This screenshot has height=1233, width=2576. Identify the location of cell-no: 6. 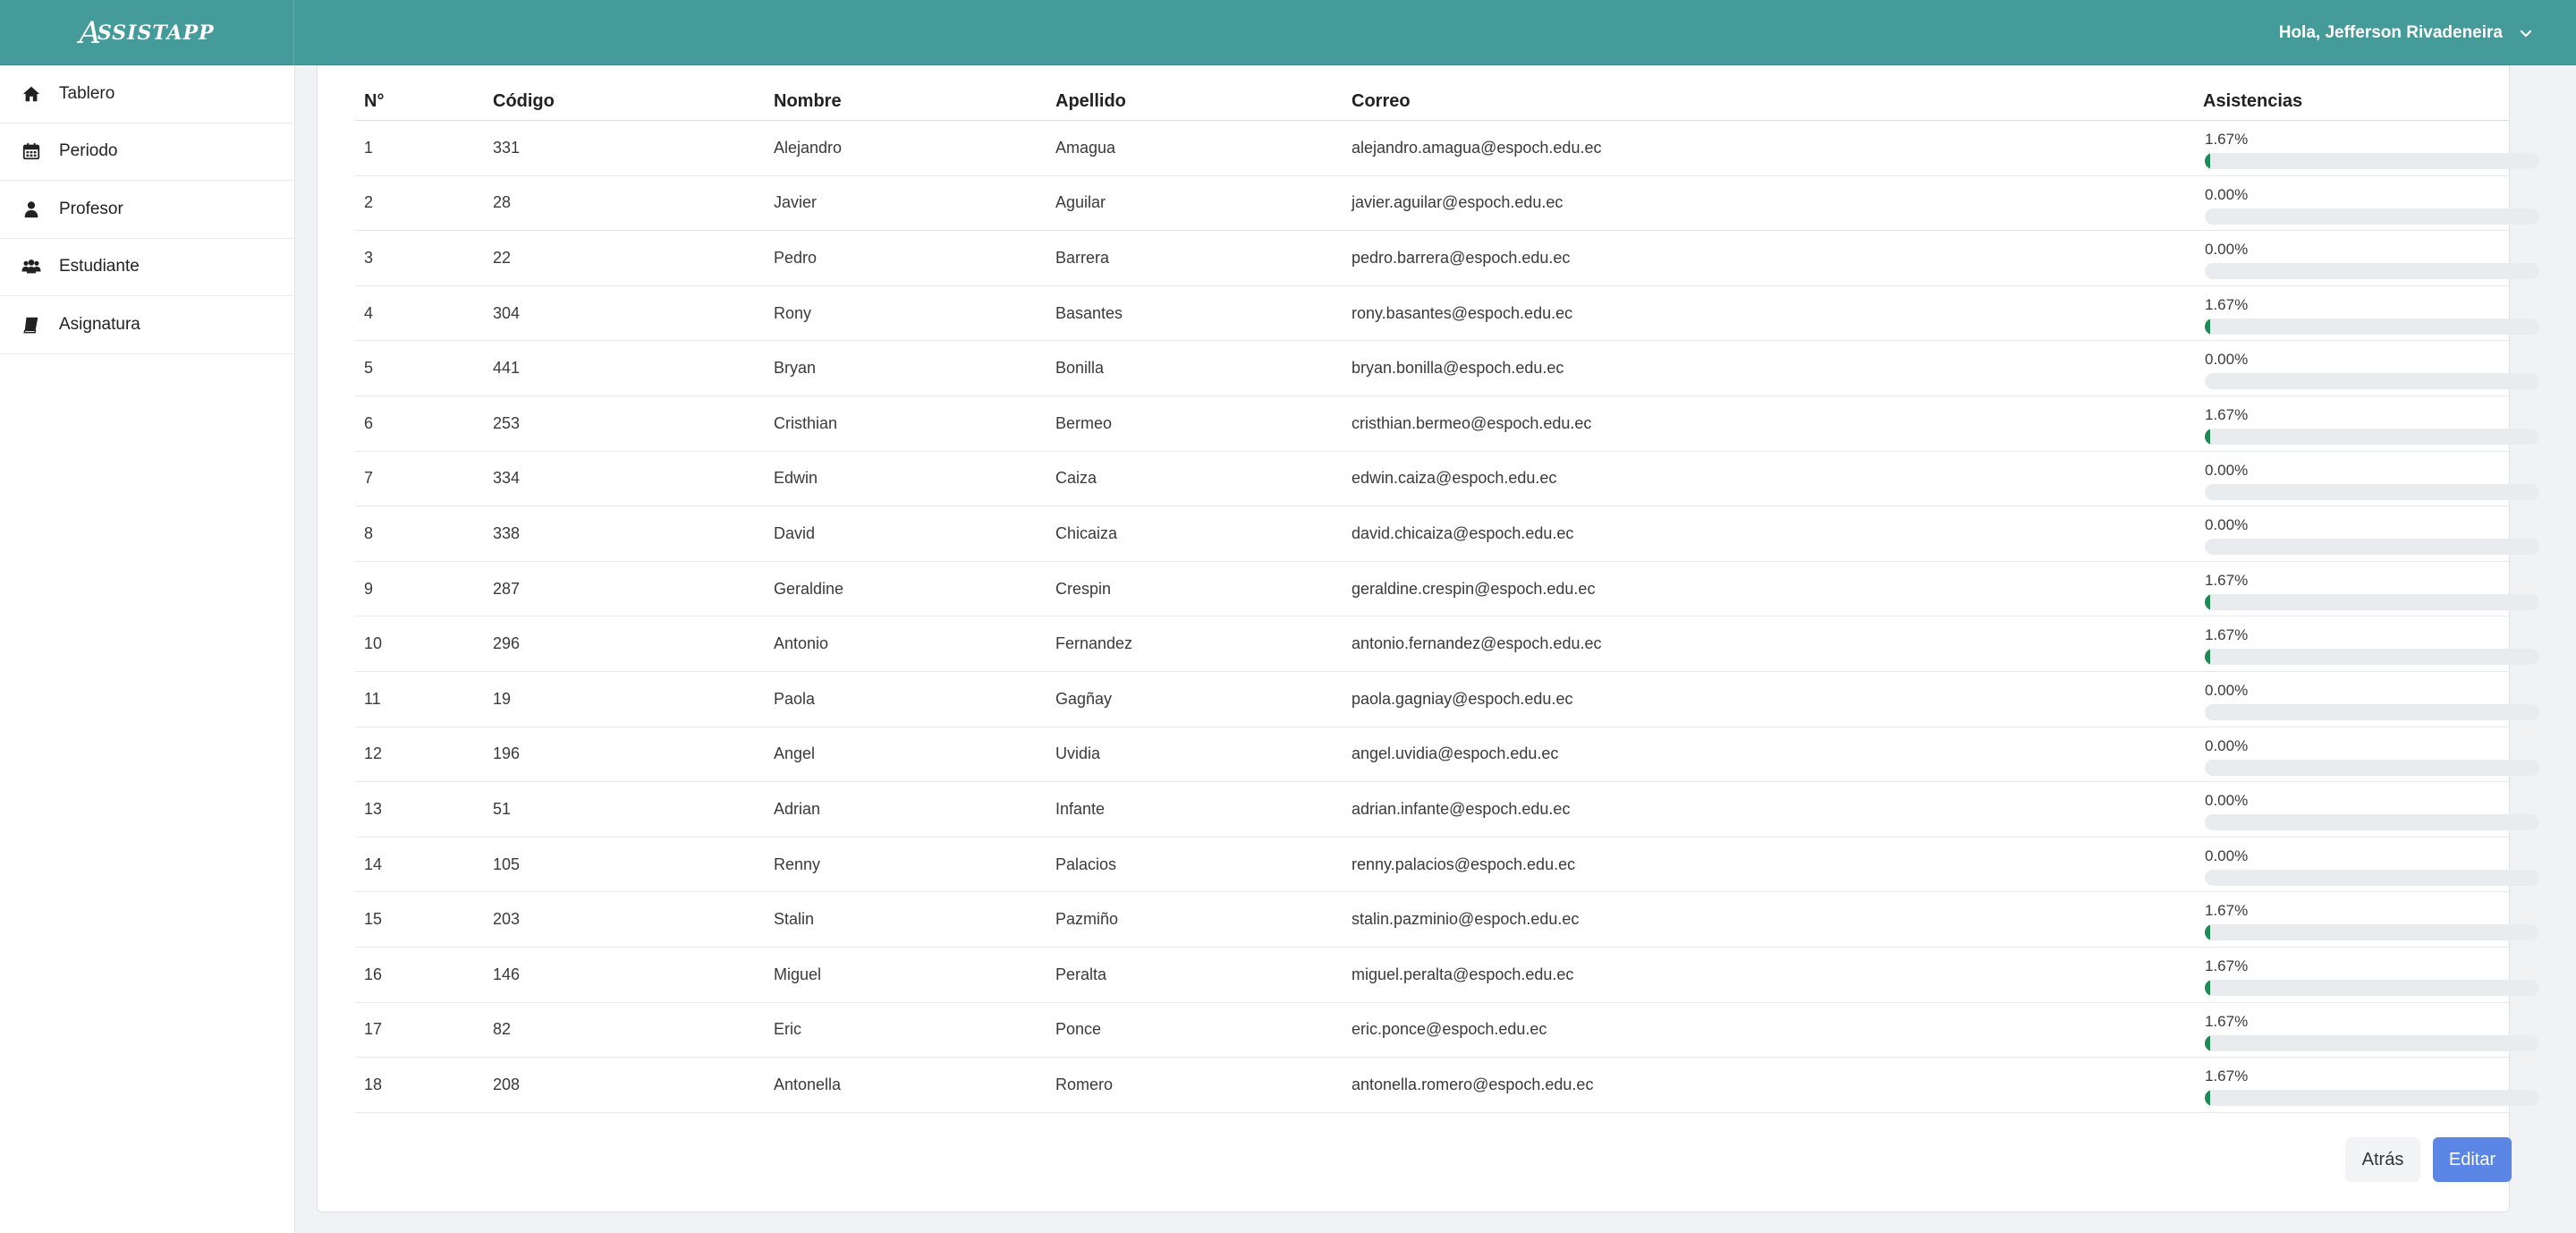
(369, 422).